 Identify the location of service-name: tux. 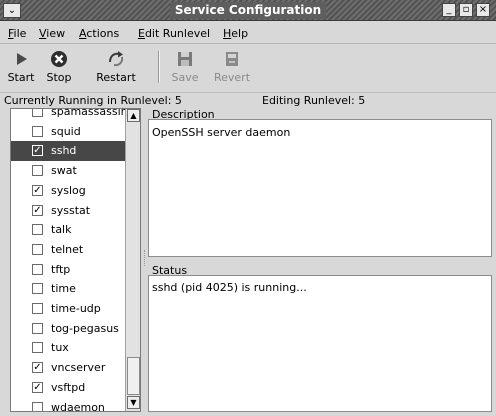
(60, 348).